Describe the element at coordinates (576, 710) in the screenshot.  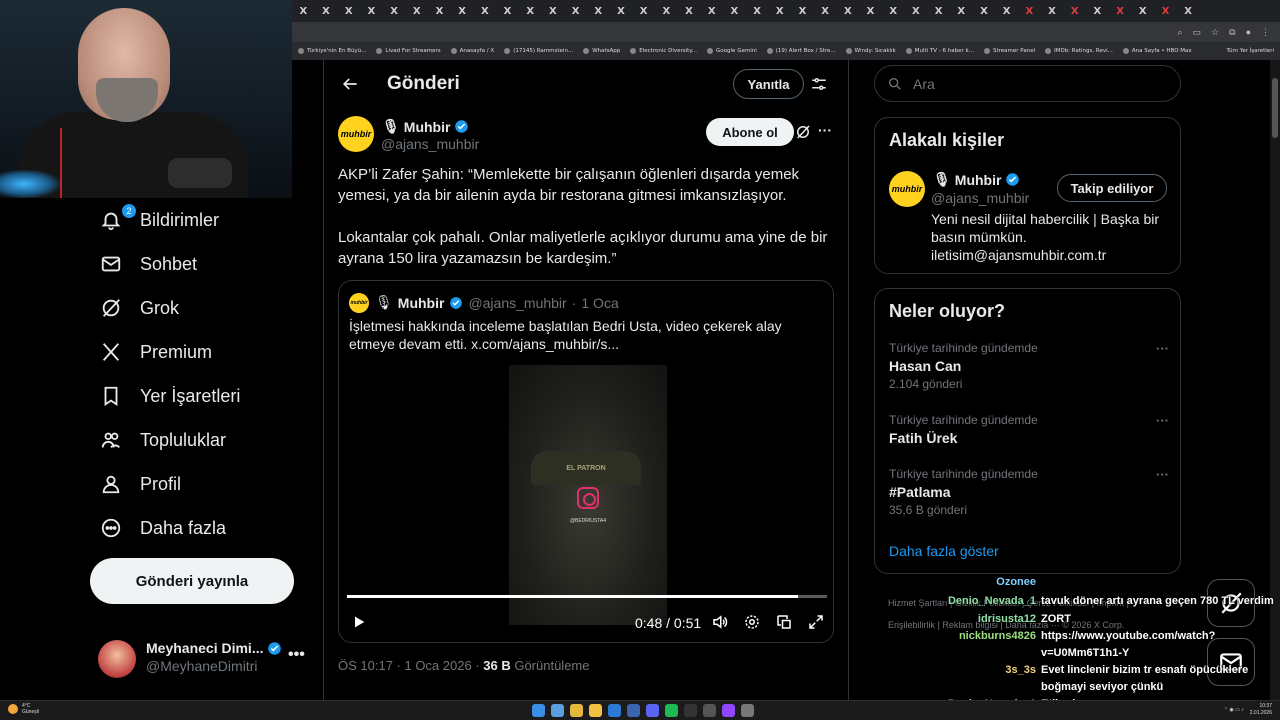
I see `chrome-icon` at that location.